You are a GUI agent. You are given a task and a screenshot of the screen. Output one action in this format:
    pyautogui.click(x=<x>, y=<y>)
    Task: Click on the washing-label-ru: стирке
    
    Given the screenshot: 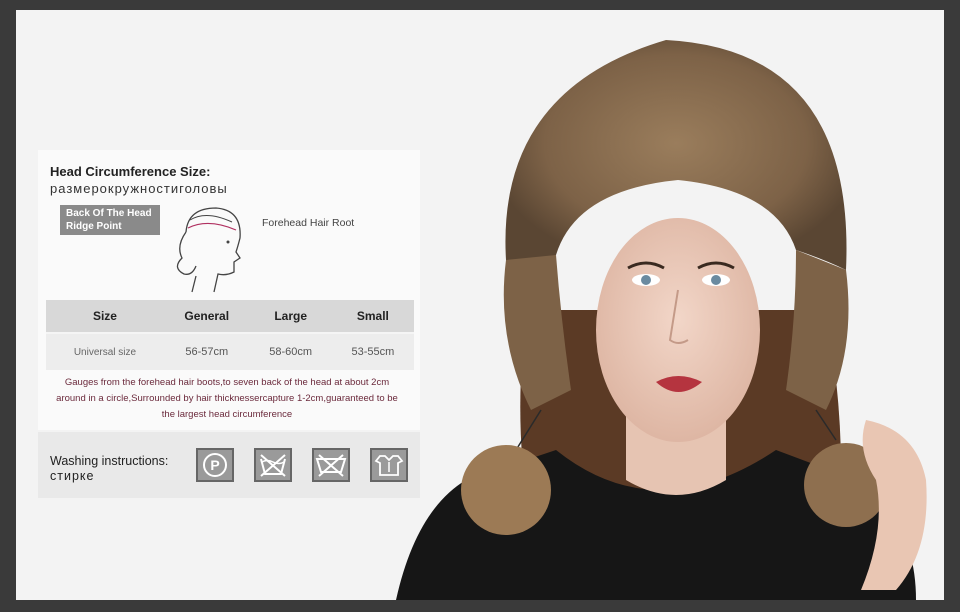 What is the action you would take?
    pyautogui.click(x=72, y=476)
    